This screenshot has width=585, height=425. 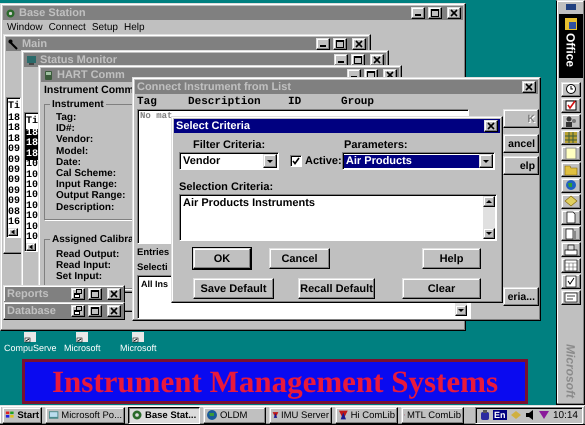 What do you see at coordinates (134, 27) in the screenshot?
I see `menu-item: Help` at bounding box center [134, 27].